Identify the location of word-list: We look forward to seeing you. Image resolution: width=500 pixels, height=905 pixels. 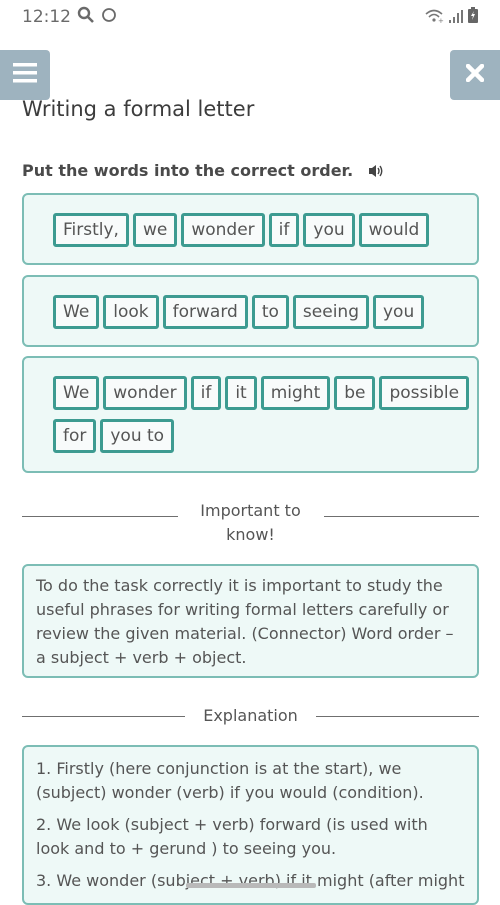
(250, 312).